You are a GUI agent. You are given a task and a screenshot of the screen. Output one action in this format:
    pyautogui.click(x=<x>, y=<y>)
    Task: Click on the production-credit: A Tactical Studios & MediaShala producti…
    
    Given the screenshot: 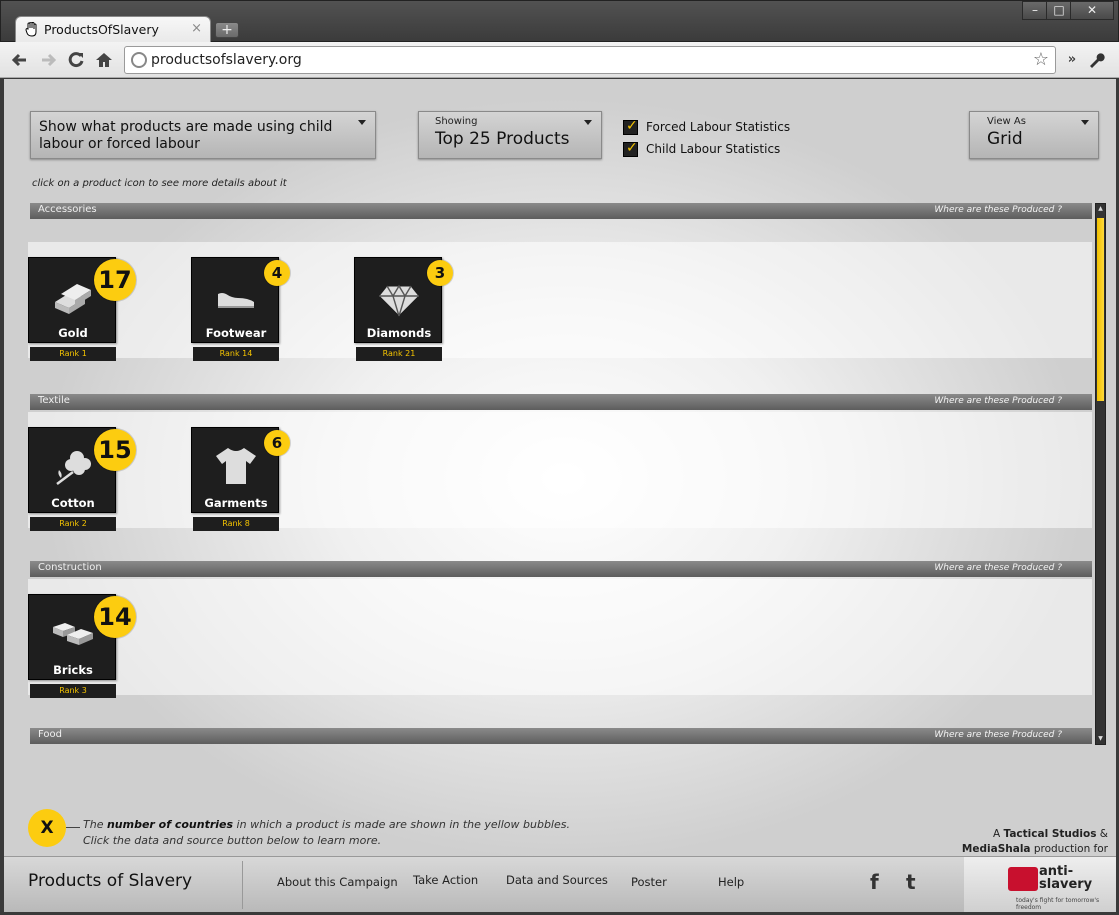 What is the action you would take?
    pyautogui.click(x=1031, y=842)
    